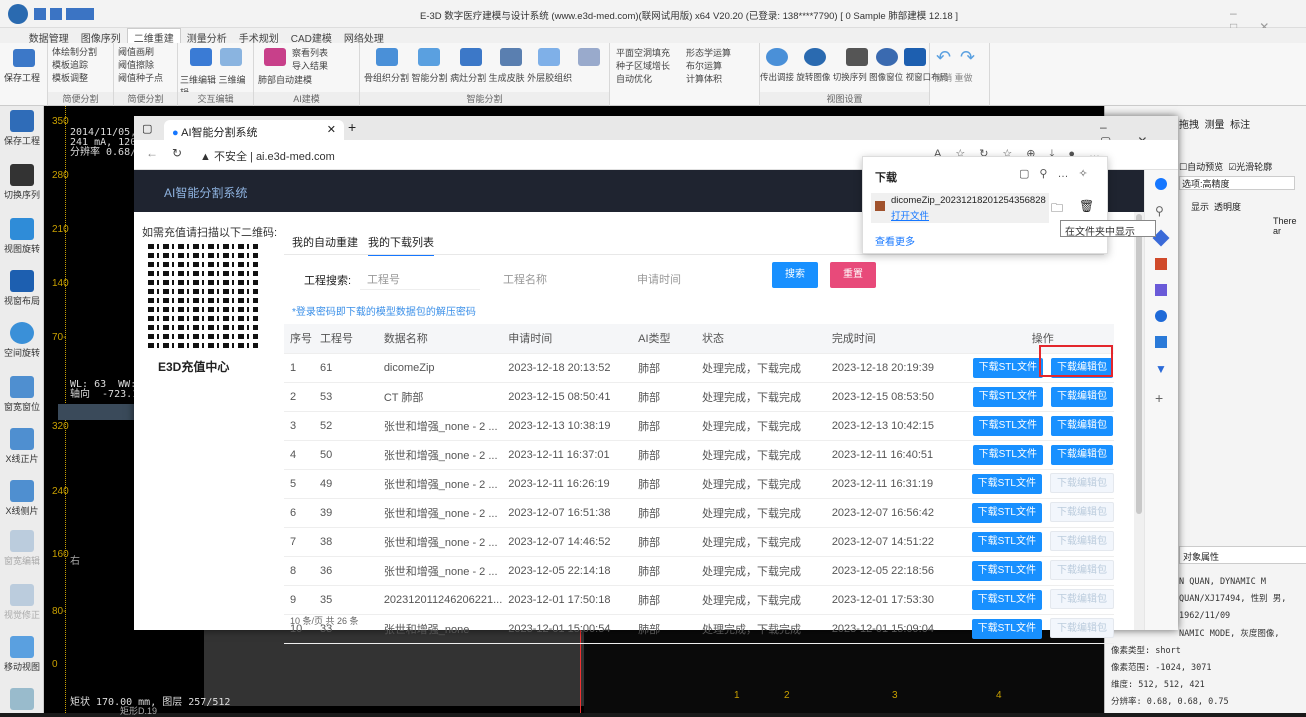 Image resolution: width=1306 pixels, height=717 pixels. I want to click on sidebar-chess-icon, so click(1161, 290).